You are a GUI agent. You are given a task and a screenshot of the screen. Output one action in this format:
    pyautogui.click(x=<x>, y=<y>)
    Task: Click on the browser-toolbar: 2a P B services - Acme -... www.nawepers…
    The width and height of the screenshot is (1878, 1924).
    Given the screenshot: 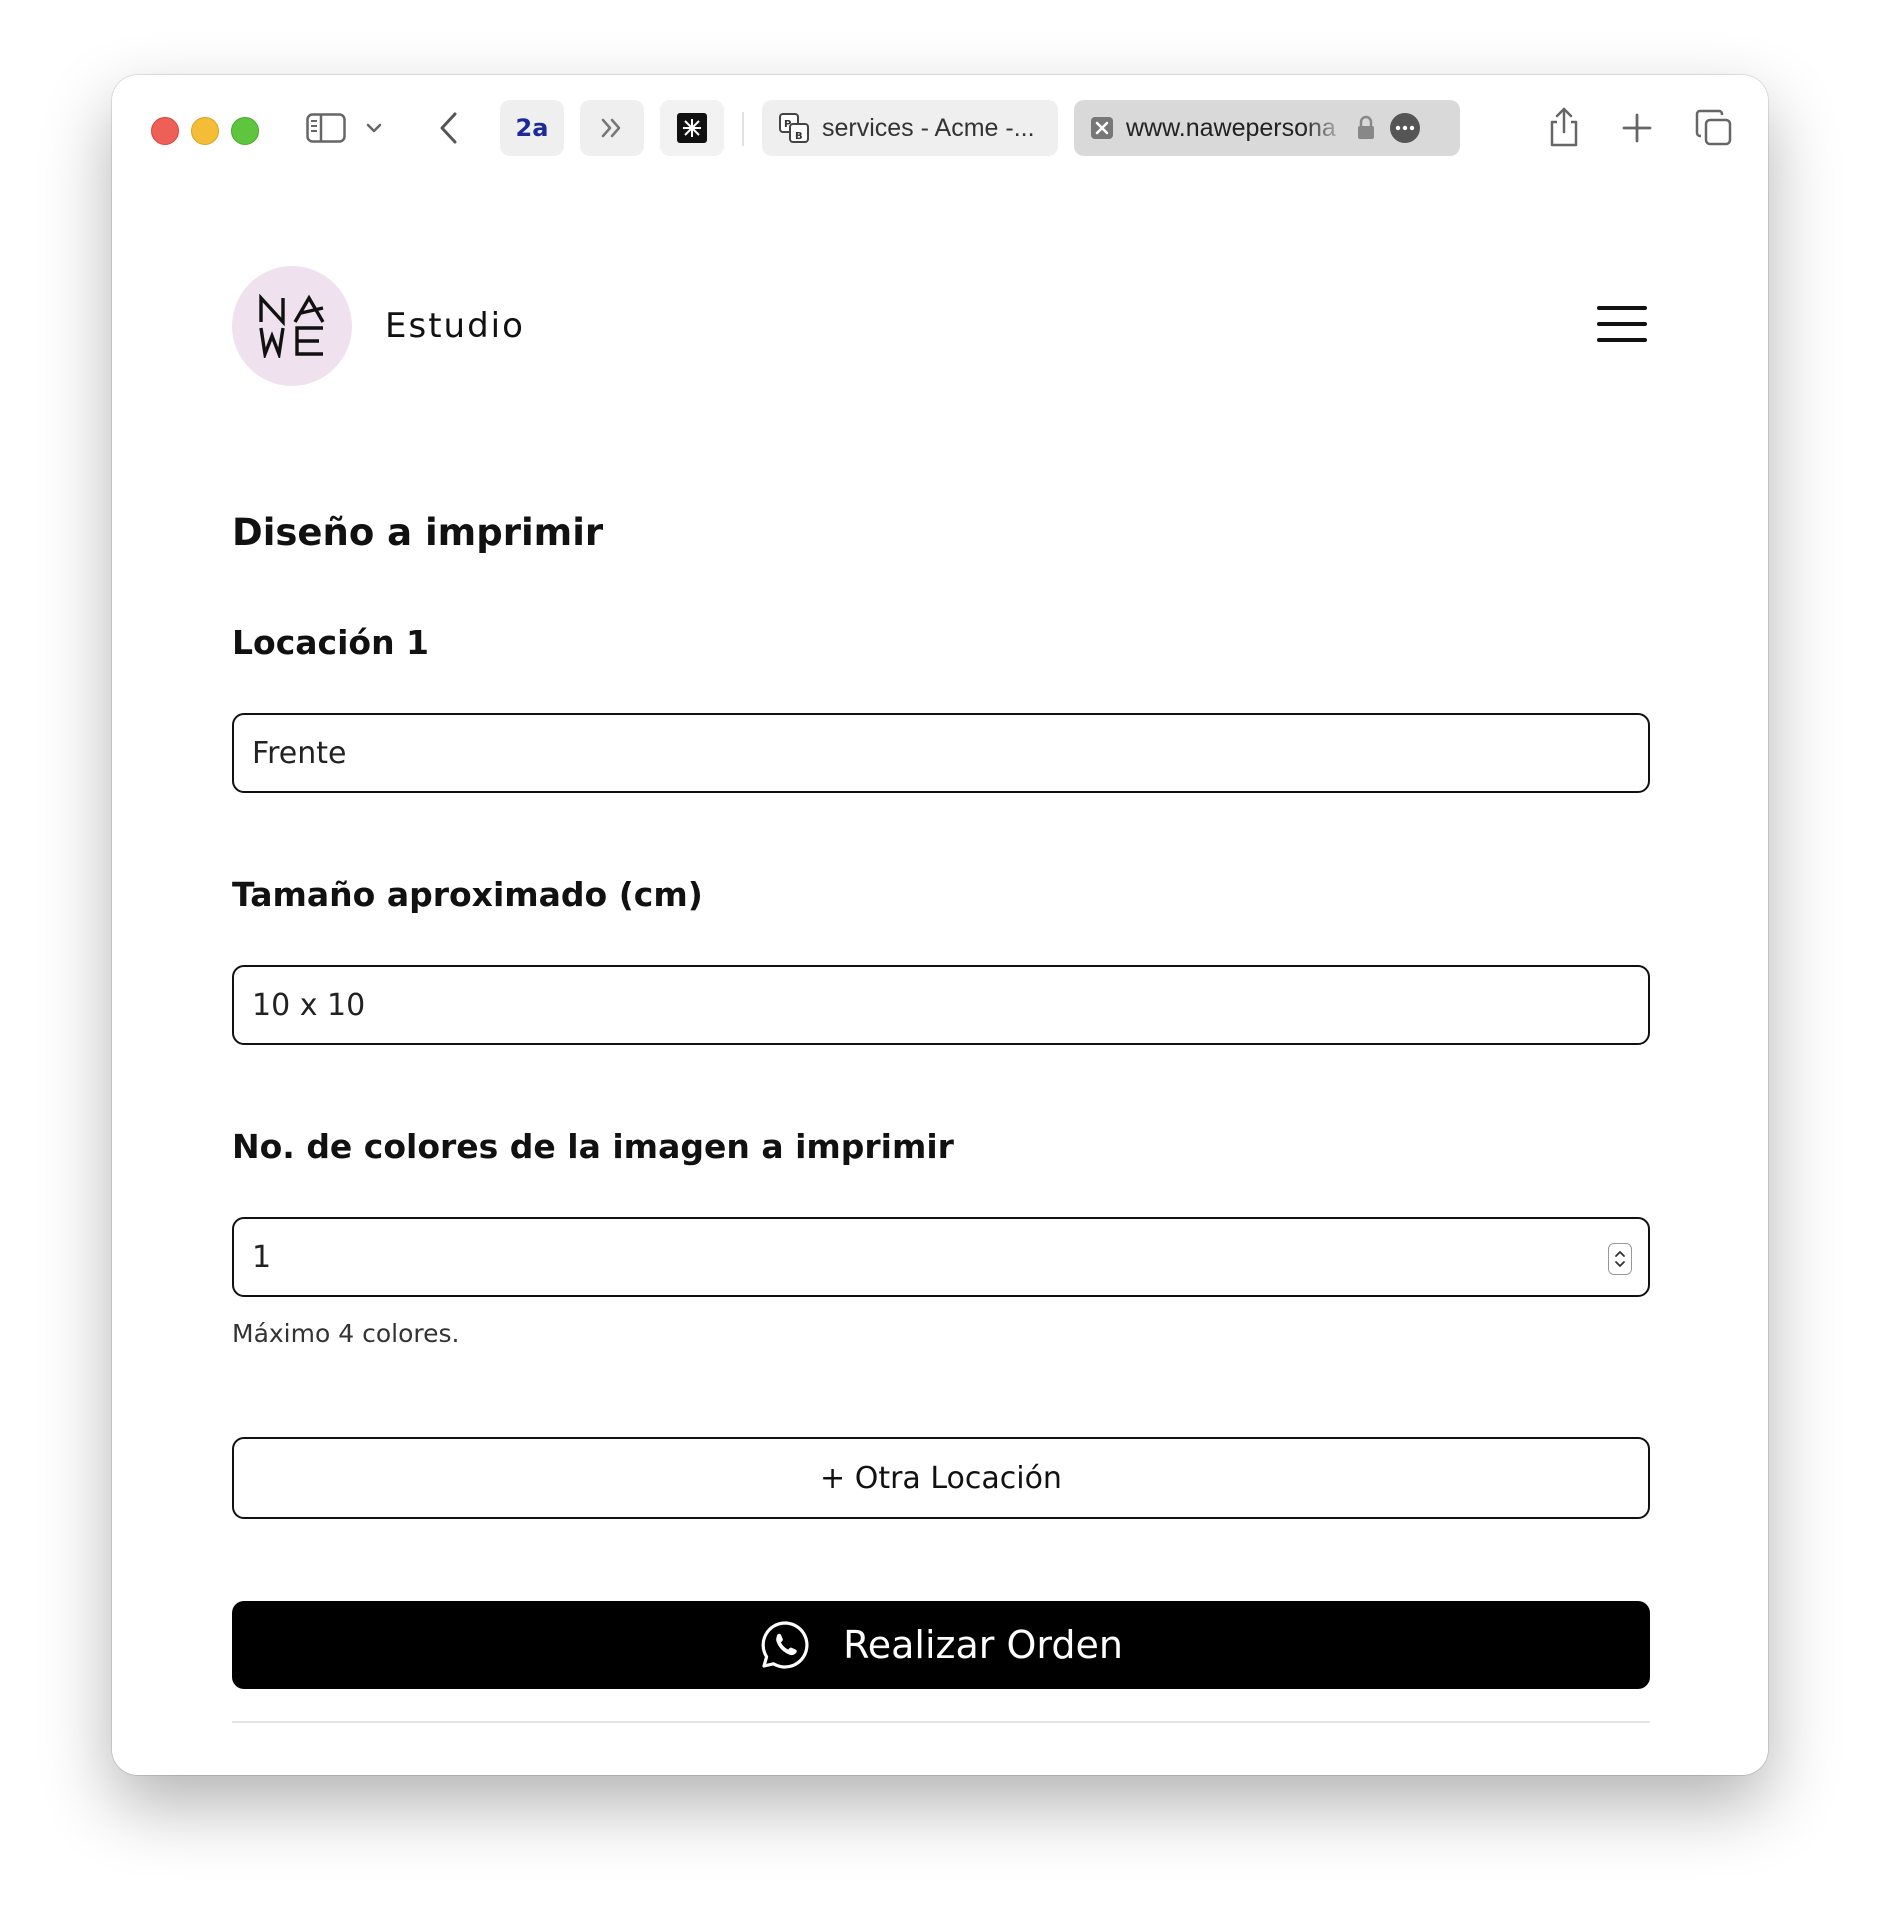 What is the action you would take?
    pyautogui.click(x=940, y=128)
    